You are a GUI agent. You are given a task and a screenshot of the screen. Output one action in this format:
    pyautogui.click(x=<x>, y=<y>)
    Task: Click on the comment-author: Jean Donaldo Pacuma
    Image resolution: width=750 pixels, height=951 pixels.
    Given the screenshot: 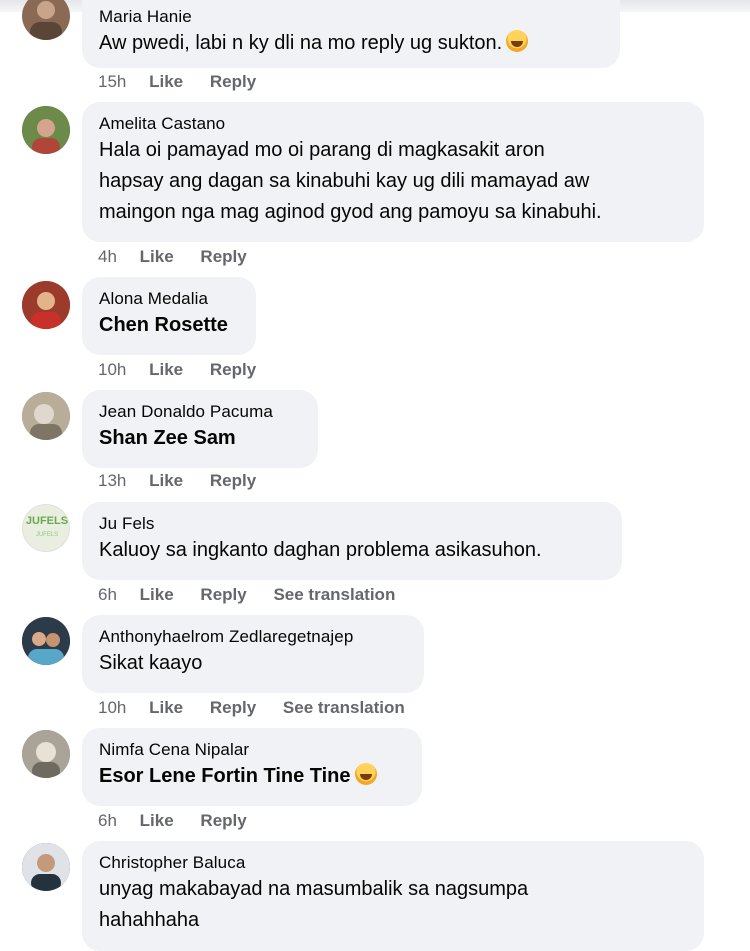 What is the action you would take?
    pyautogui.click(x=199, y=412)
    